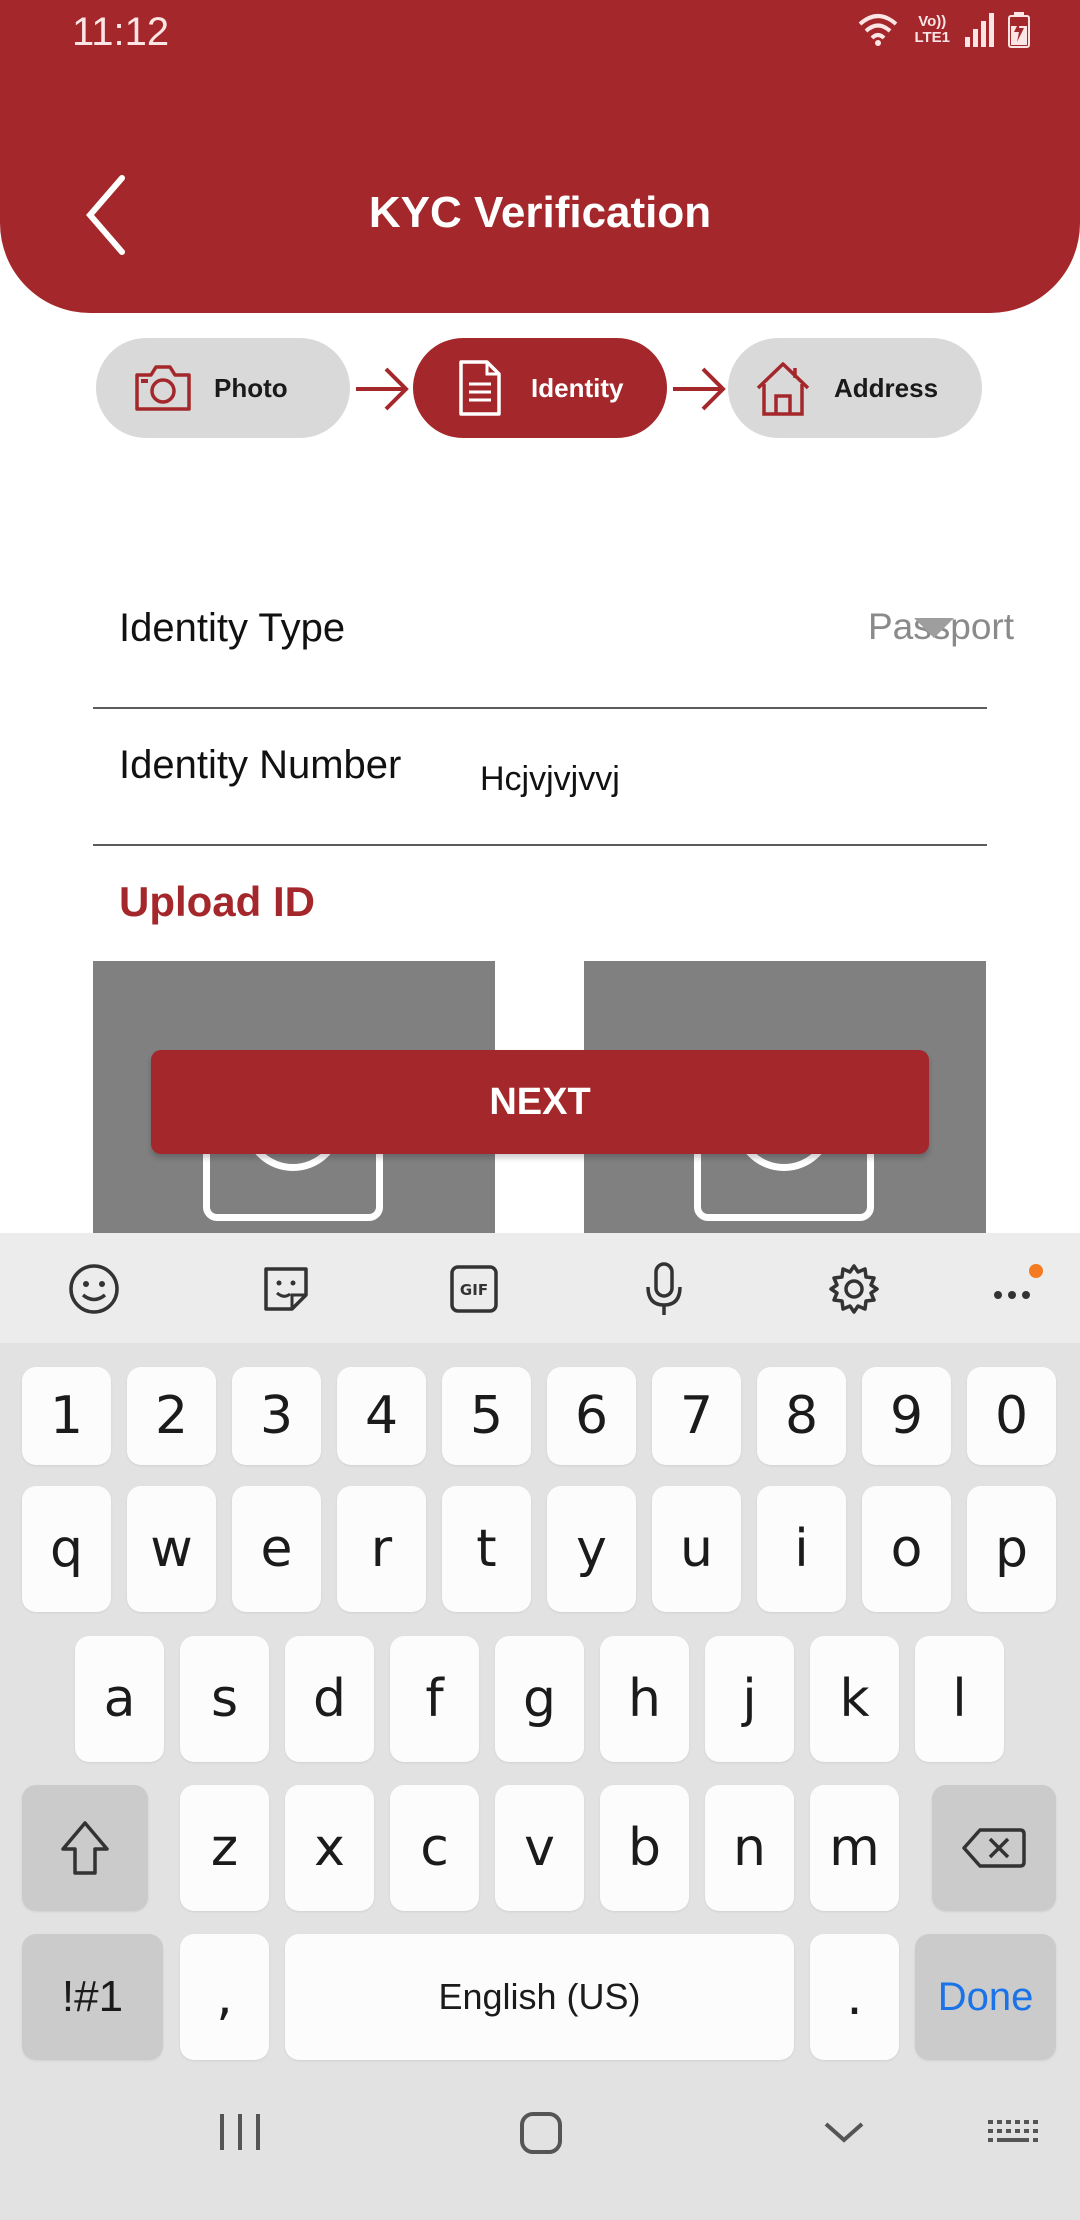  Describe the element at coordinates (906, 1416) in the screenshot. I see `key-9: 9` at that location.